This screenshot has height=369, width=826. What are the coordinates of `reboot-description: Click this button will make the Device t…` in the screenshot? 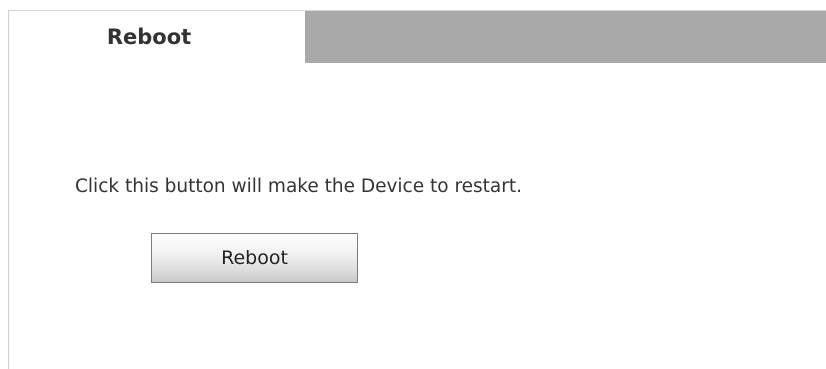 It's located at (298, 186).